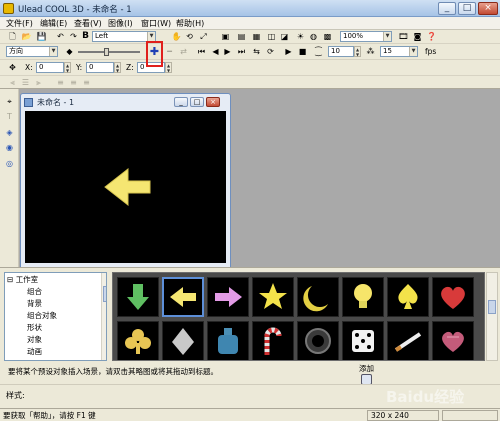 This screenshot has height=421, width=500. What do you see at coordinates (67, 67) in the screenshot?
I see `x-spinner: ▲ ▼` at bounding box center [67, 67].